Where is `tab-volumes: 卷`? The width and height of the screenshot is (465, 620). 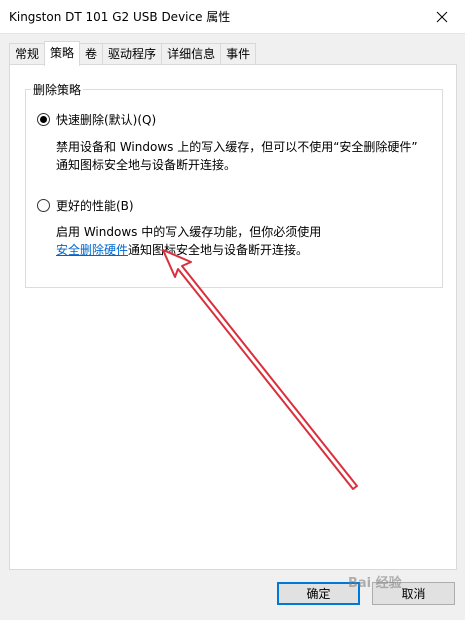 tab-volumes: 卷 is located at coordinates (91, 54).